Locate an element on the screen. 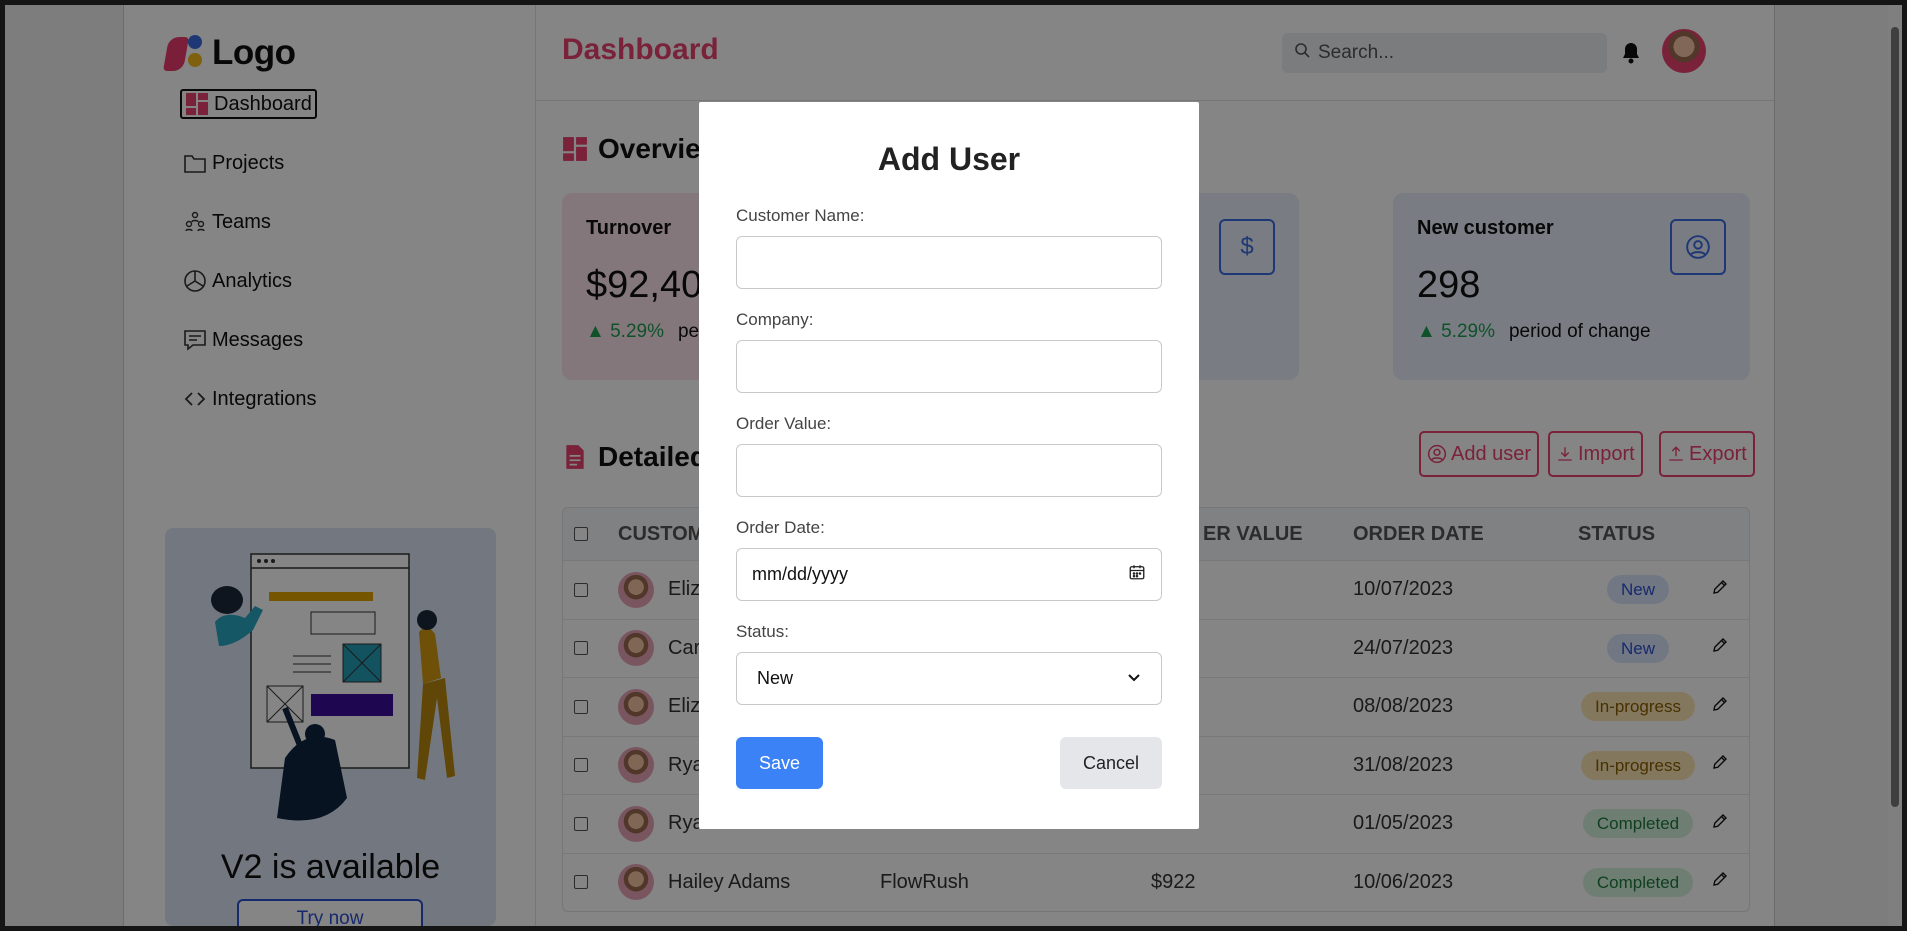  order-date-label: Order Date: is located at coordinates (780, 527).